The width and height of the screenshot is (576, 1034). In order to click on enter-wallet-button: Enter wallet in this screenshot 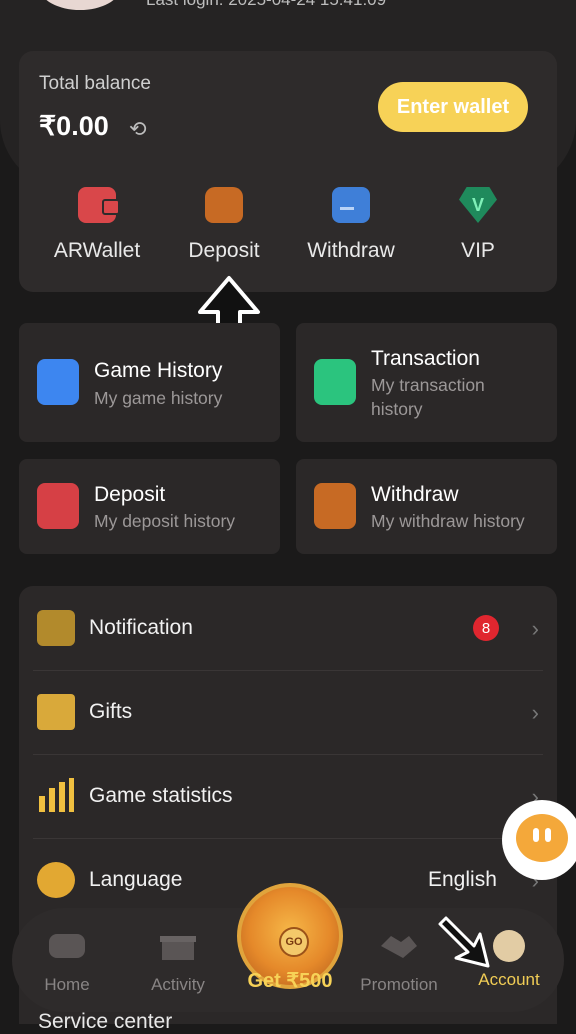, I will do `click(453, 107)`.